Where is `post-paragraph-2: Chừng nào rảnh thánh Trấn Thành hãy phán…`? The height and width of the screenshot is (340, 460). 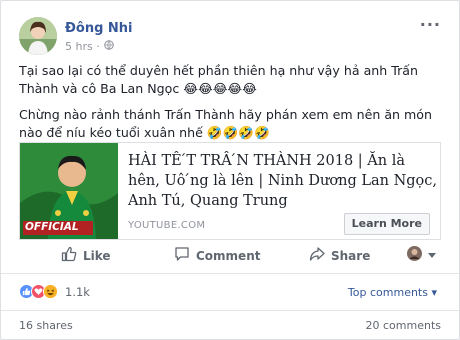
post-paragraph-2: Chừng nào rảnh thánh Trấn Thành hãy phán… is located at coordinates (225, 123).